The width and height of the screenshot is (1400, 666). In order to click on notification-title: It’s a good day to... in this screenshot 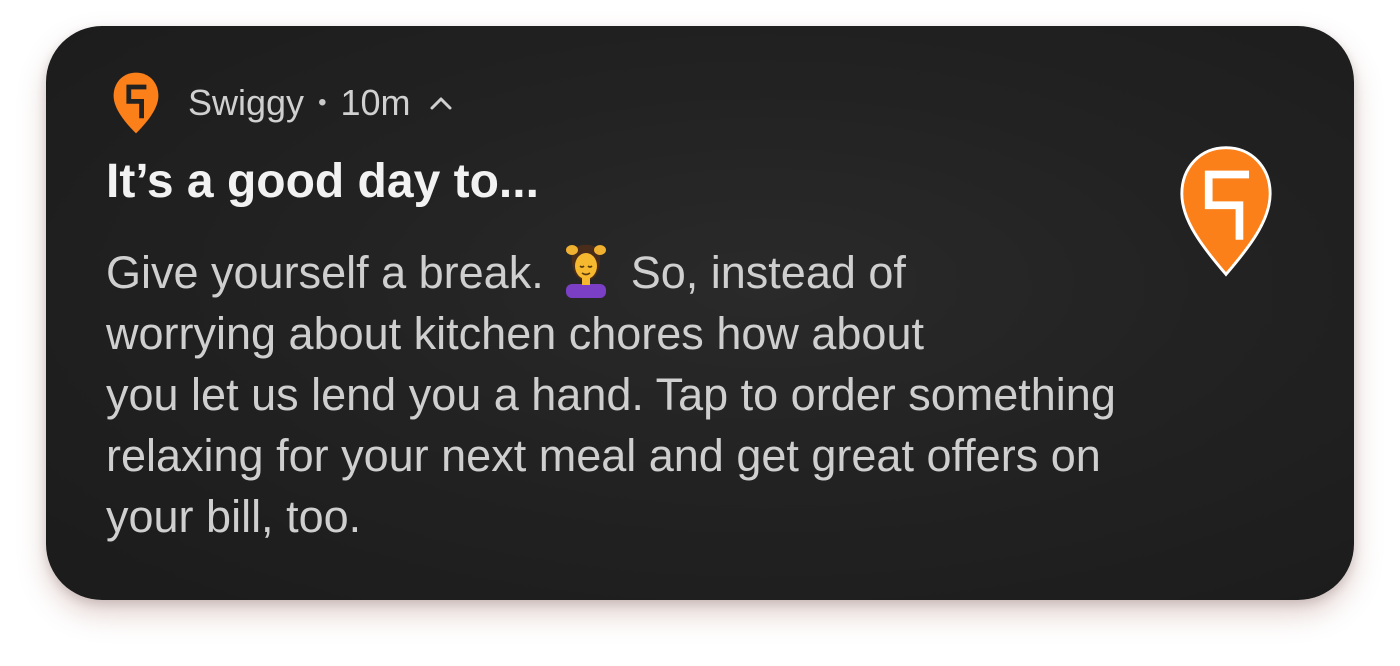, I will do `click(322, 181)`.